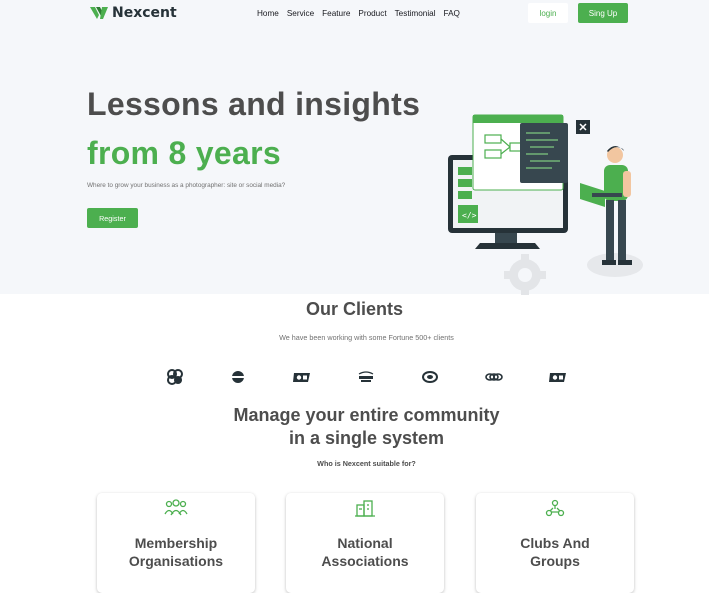  Describe the element at coordinates (557, 377) in the screenshot. I see `client-logo-7-icon` at that location.